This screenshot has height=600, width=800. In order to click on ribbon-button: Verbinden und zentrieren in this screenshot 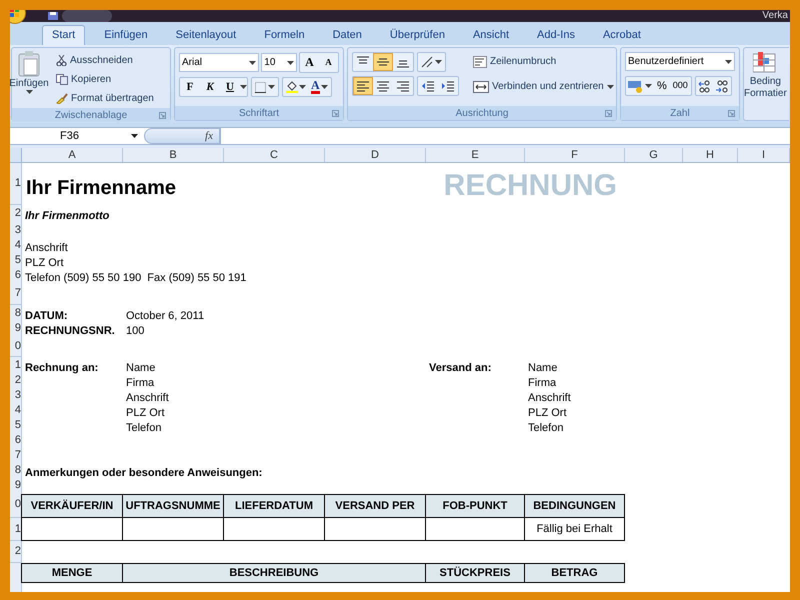, I will do `click(543, 86)`.